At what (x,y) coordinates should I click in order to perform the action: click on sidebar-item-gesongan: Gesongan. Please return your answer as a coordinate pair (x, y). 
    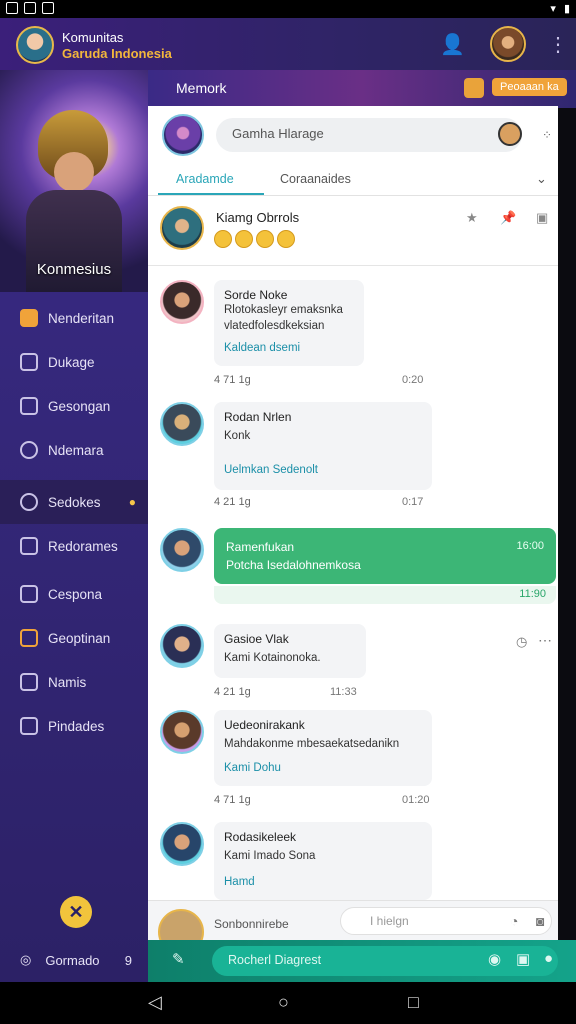
    Looking at the image, I should click on (74, 406).